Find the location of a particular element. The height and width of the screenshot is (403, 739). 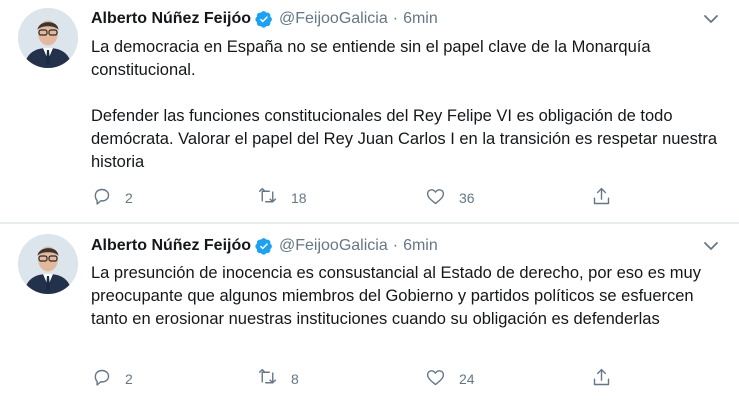

retweet-button: 8 is located at coordinates (278, 379).